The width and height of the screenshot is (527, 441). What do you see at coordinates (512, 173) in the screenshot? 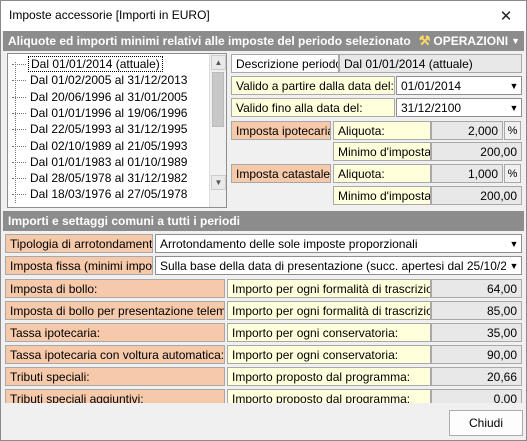
I see `cadastral-percent-unit: %` at bounding box center [512, 173].